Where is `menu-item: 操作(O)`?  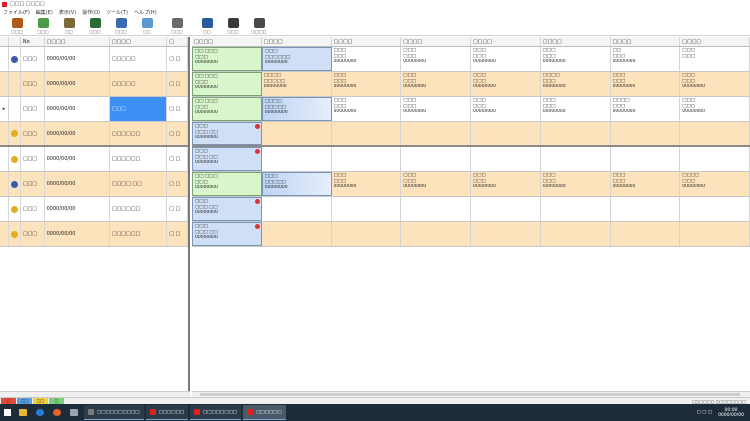
menu-item: 操作(O) is located at coordinates (91, 12).